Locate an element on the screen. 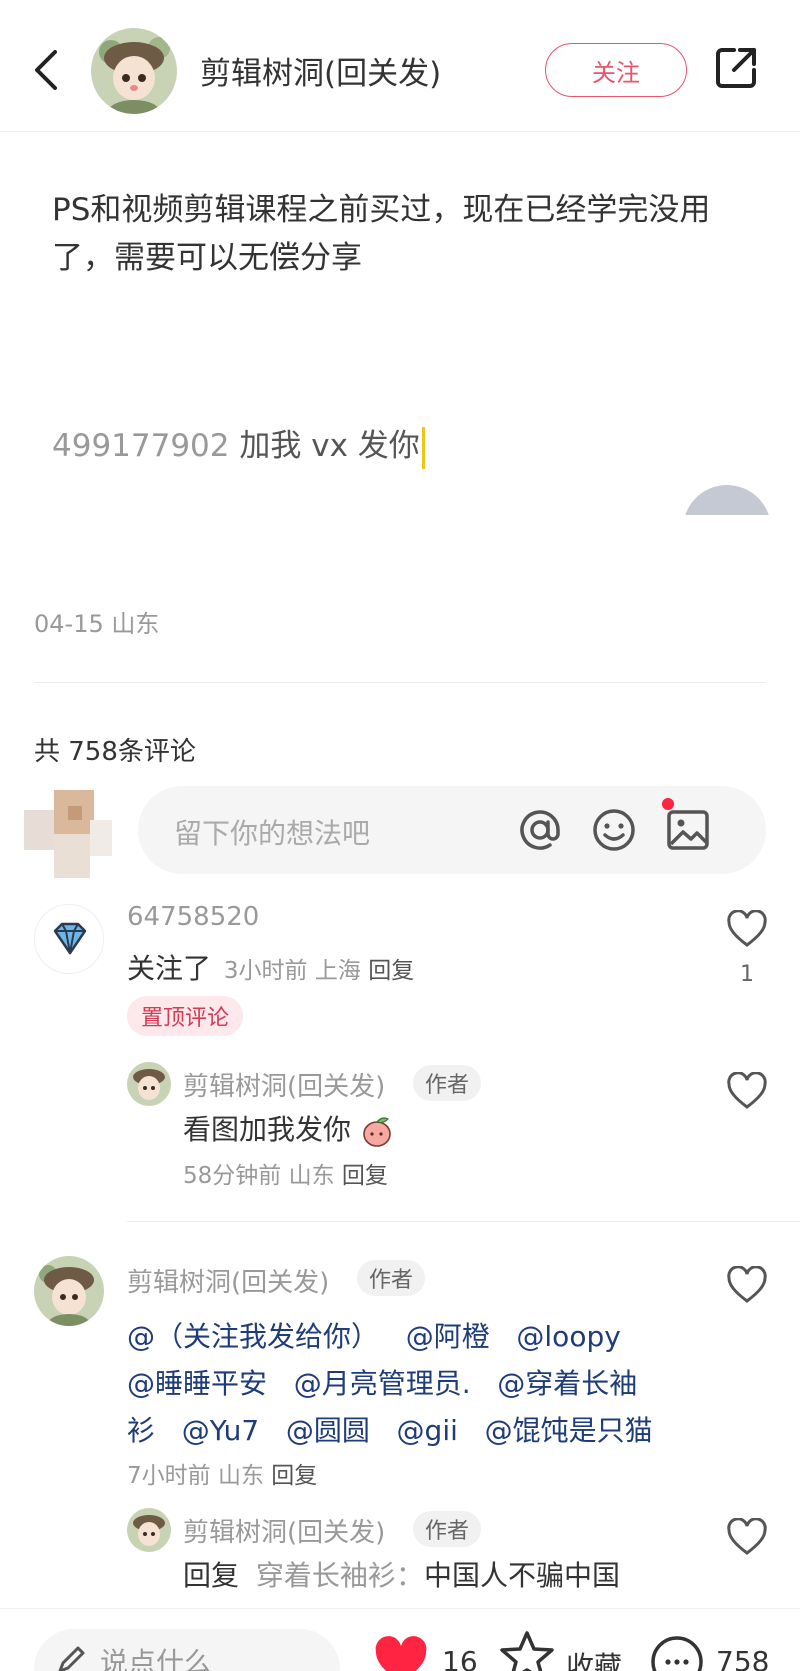  post-date-location: 04-15 山东 is located at coordinates (96, 621).